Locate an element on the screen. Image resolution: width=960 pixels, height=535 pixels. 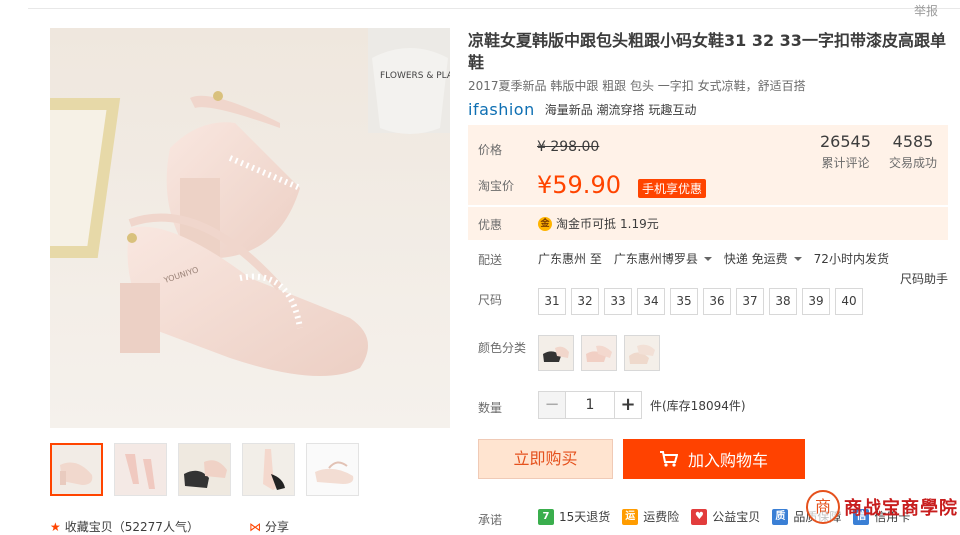
promise-return: 7 15天退货 is located at coordinates (574, 516).